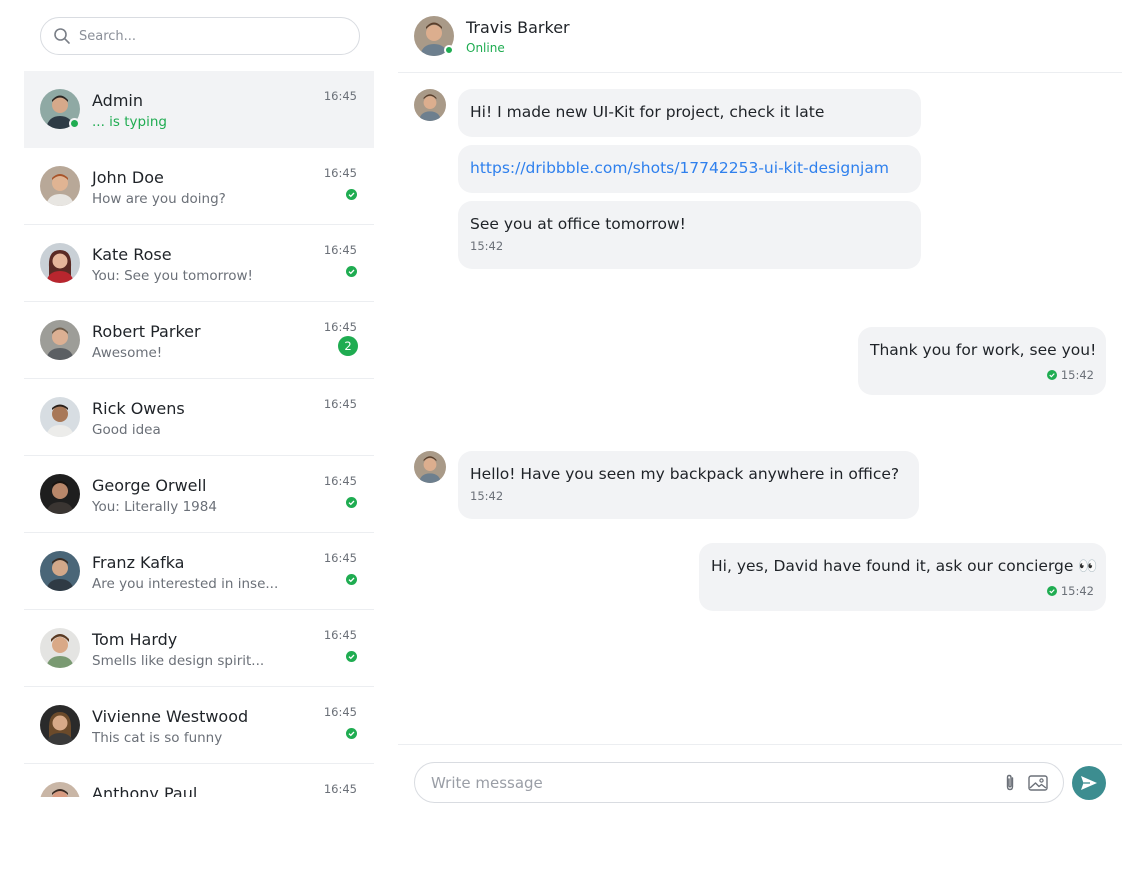  I want to click on chat-name: Rick Owens, so click(138, 408).